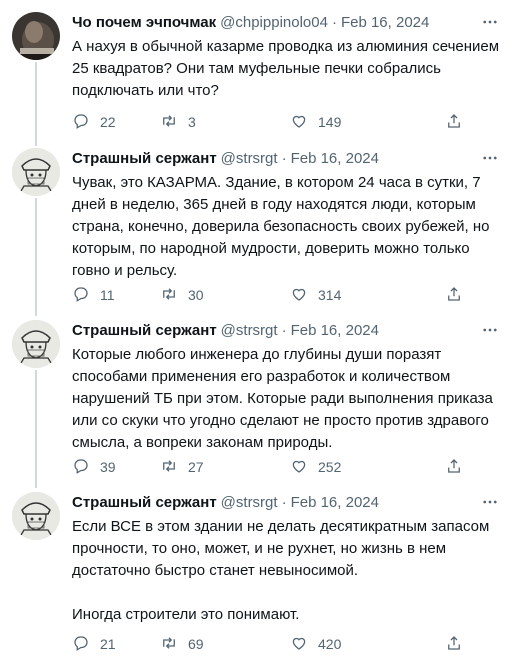  What do you see at coordinates (225, 295) in the screenshot?
I see `retweet-button: 30` at bounding box center [225, 295].